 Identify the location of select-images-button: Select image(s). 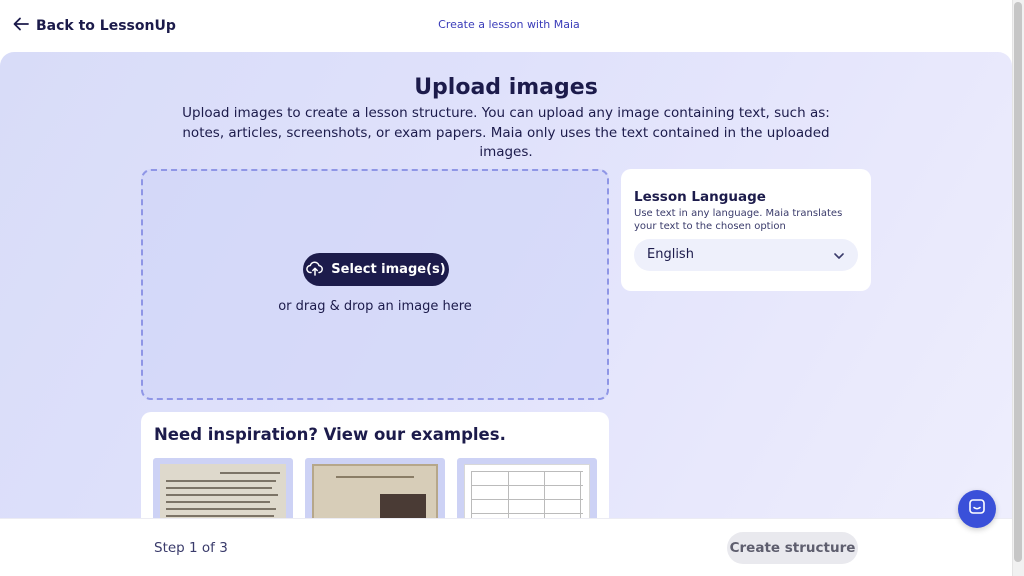
(376, 269).